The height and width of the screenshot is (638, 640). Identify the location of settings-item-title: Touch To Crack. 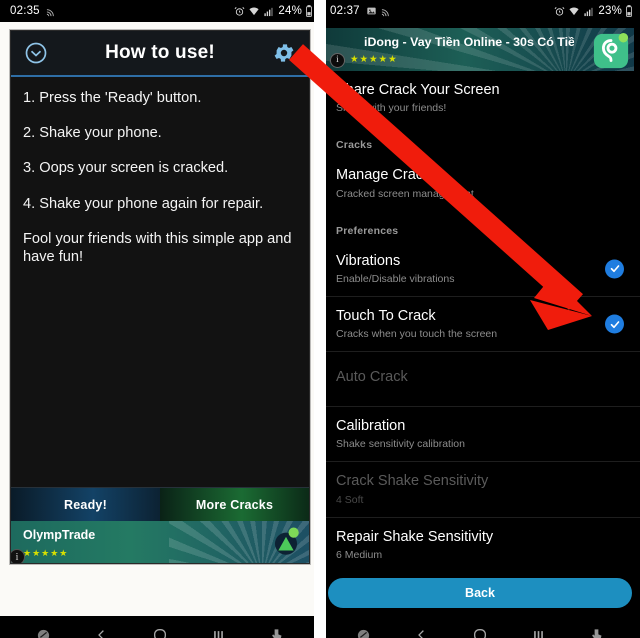
(386, 316).